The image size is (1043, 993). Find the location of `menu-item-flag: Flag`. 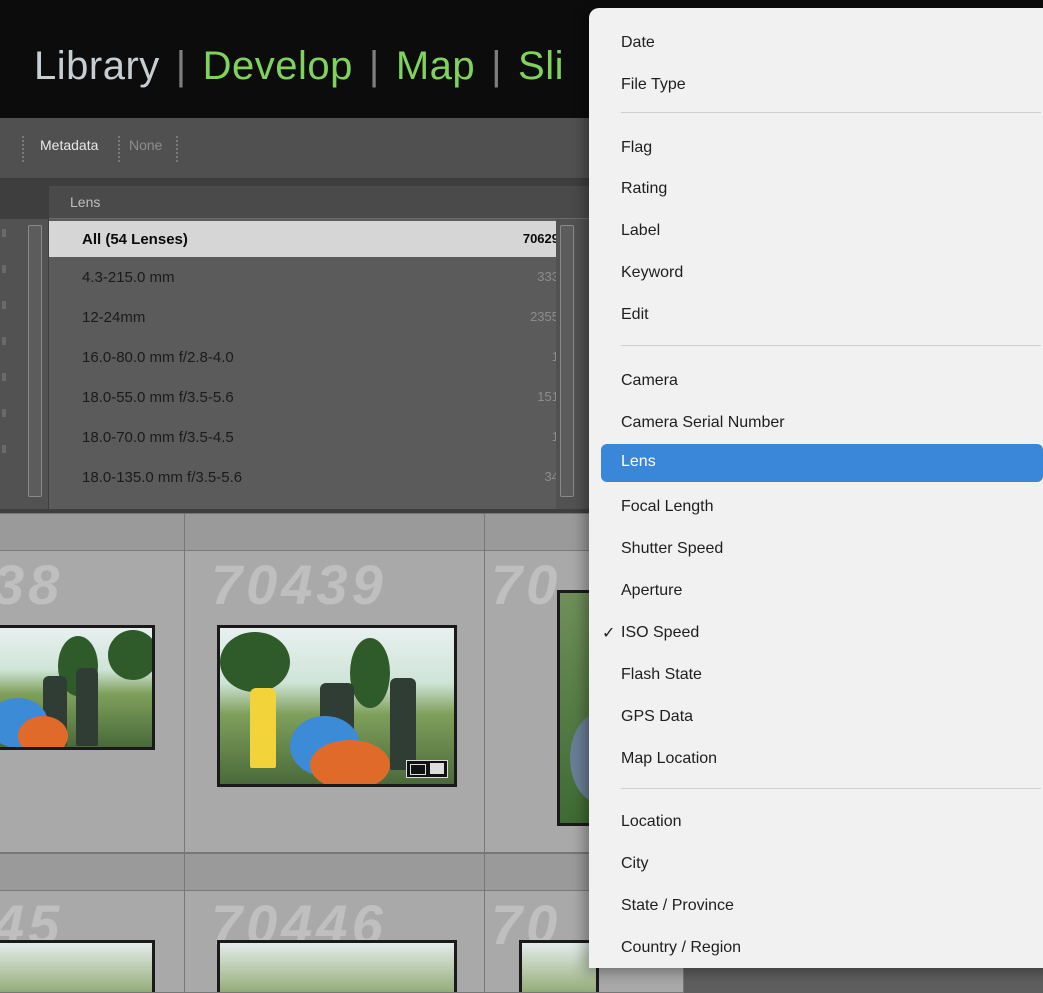

menu-item-flag: Flag is located at coordinates (636, 148).